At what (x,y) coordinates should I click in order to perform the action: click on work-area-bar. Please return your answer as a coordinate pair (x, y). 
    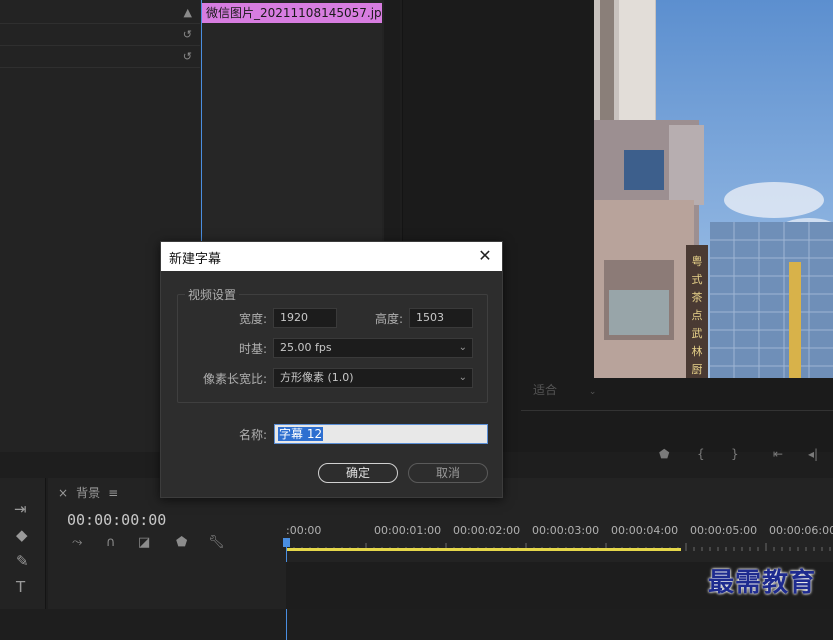
    Looking at the image, I should click on (483, 549).